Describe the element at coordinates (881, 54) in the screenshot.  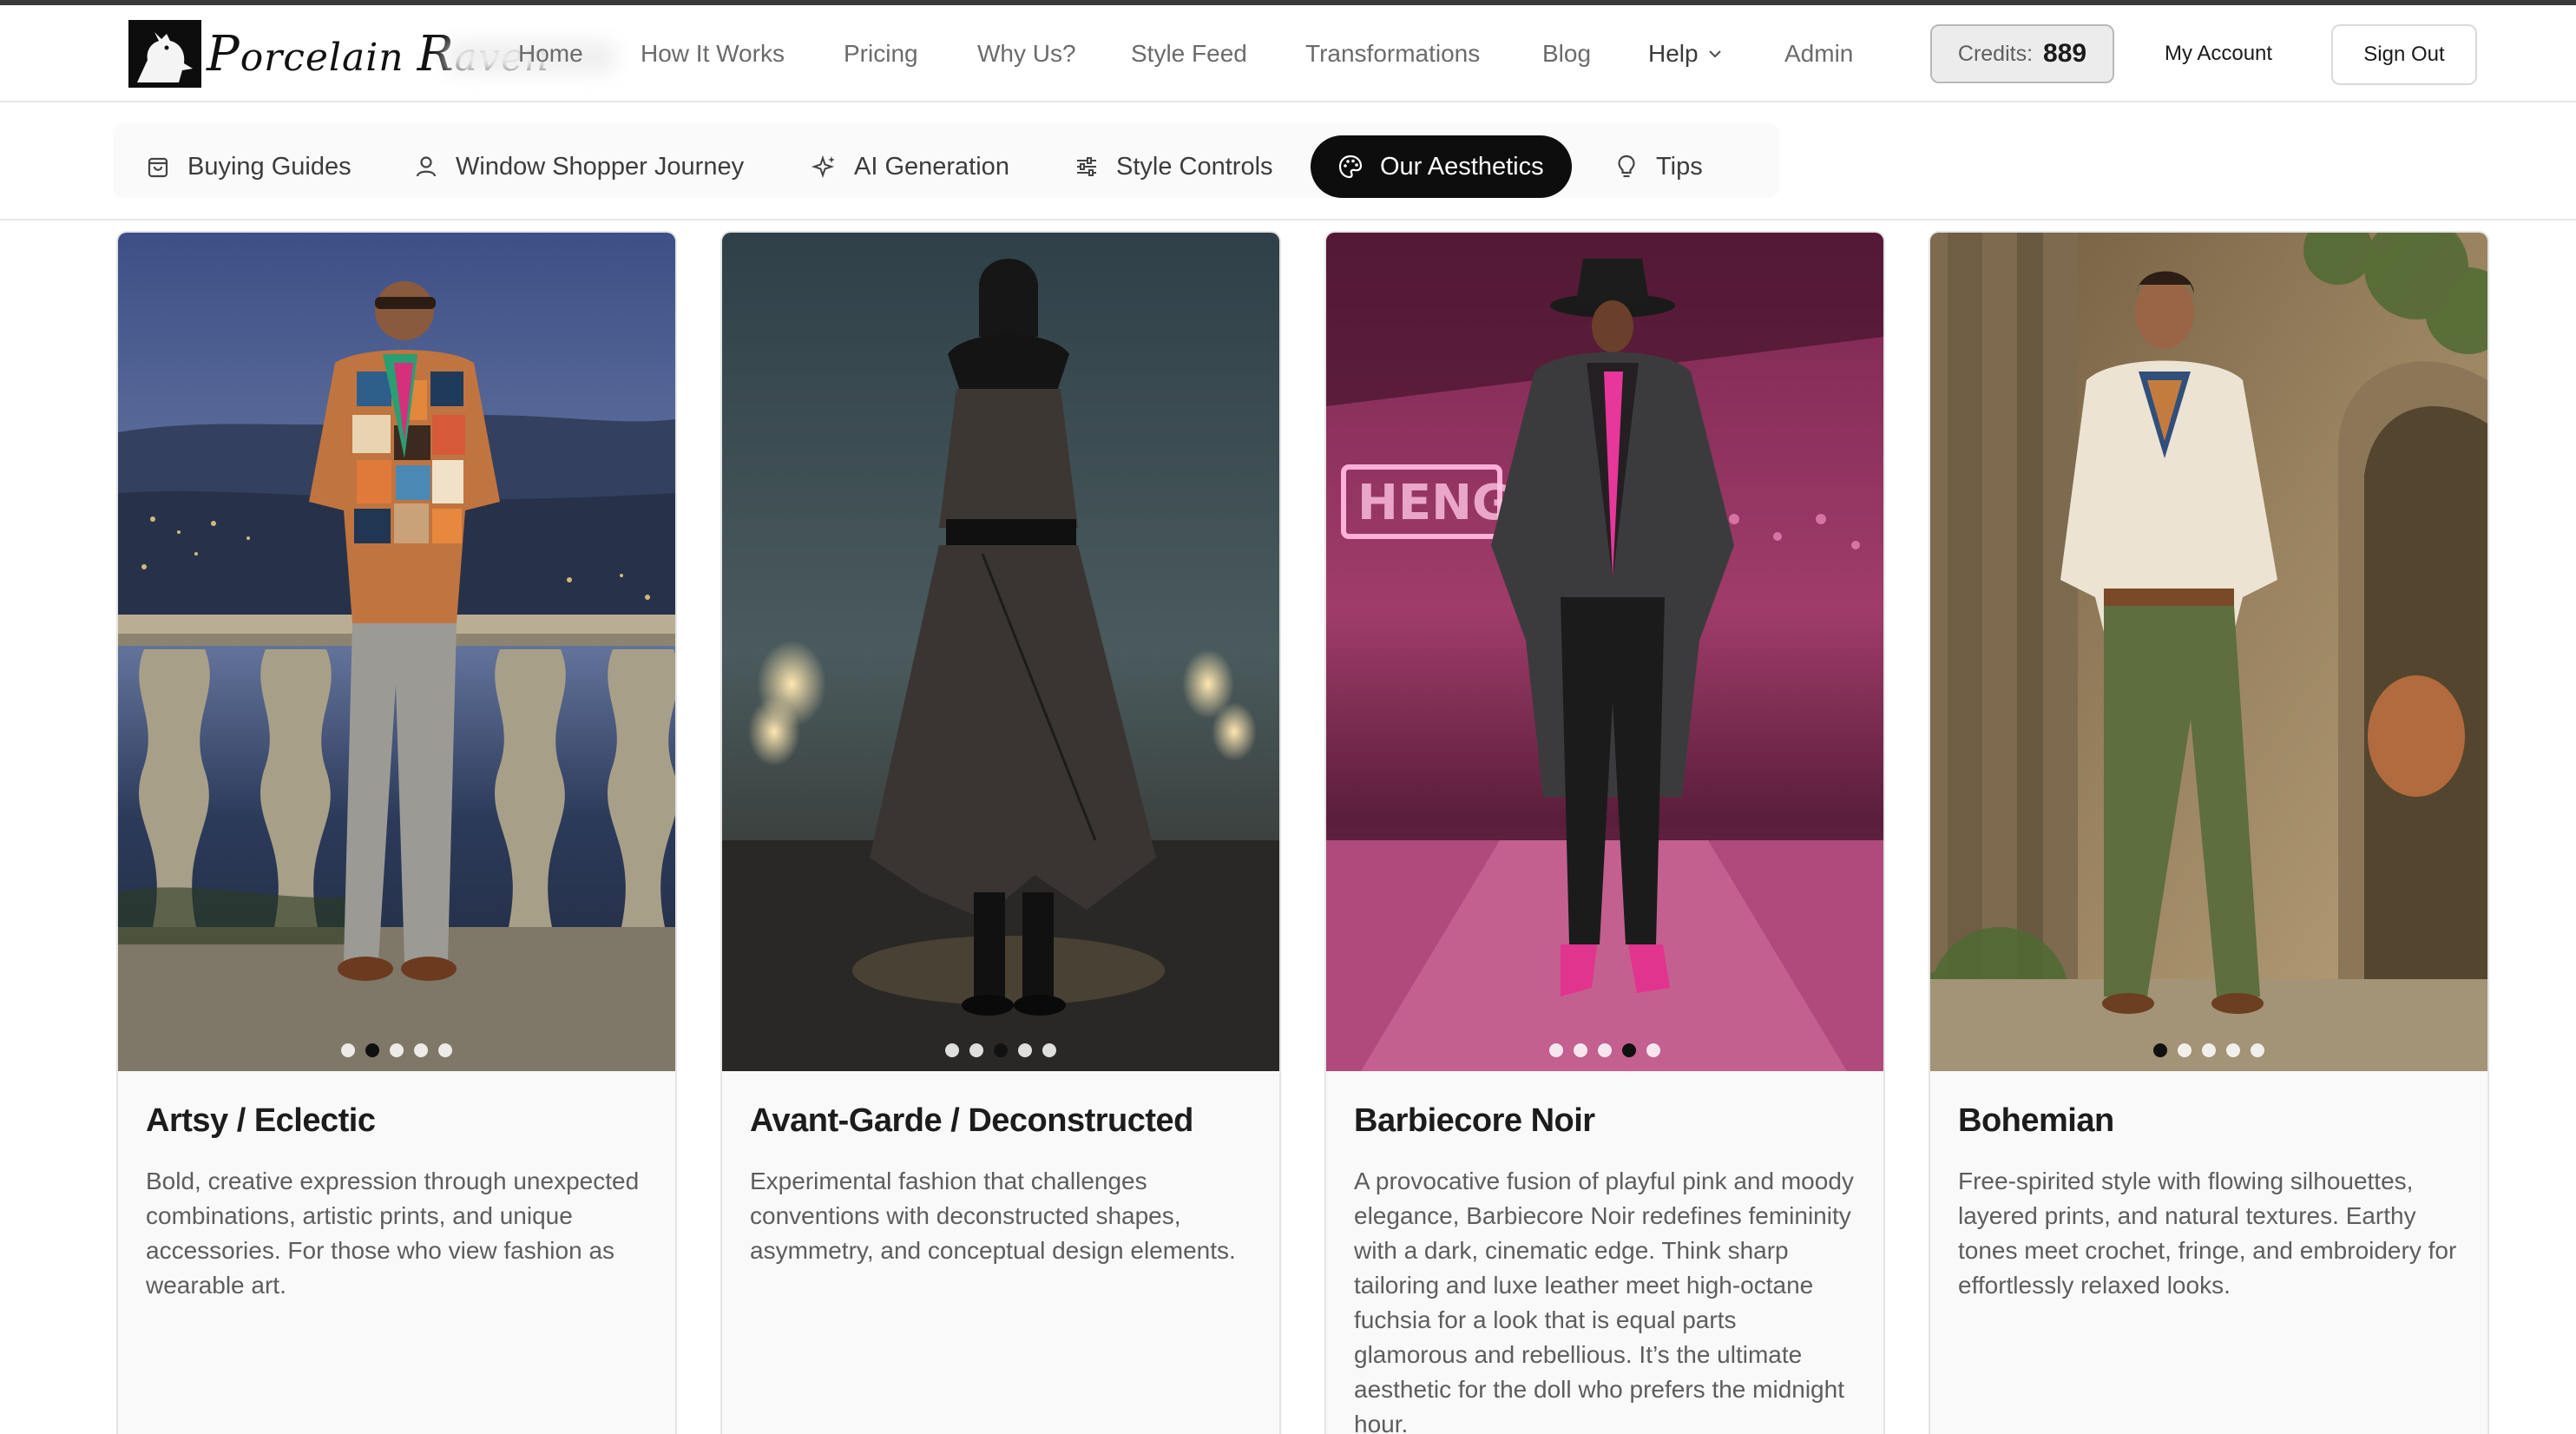
I see `nav-pricing: Pricing` at that location.